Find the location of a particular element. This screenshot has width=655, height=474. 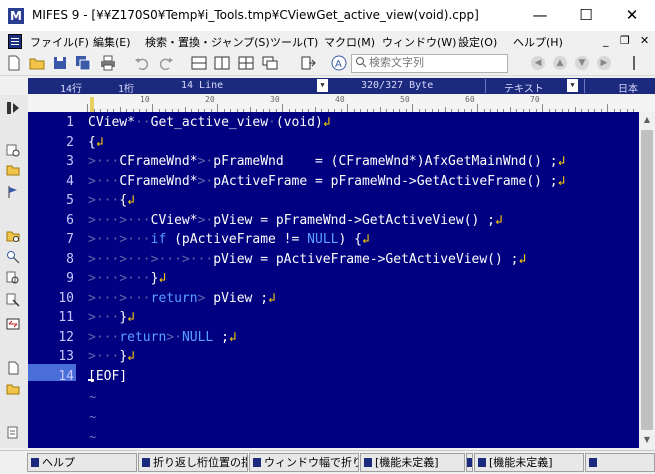

fkey-3: ウィンドウ幅で折り返 is located at coordinates (304, 462).